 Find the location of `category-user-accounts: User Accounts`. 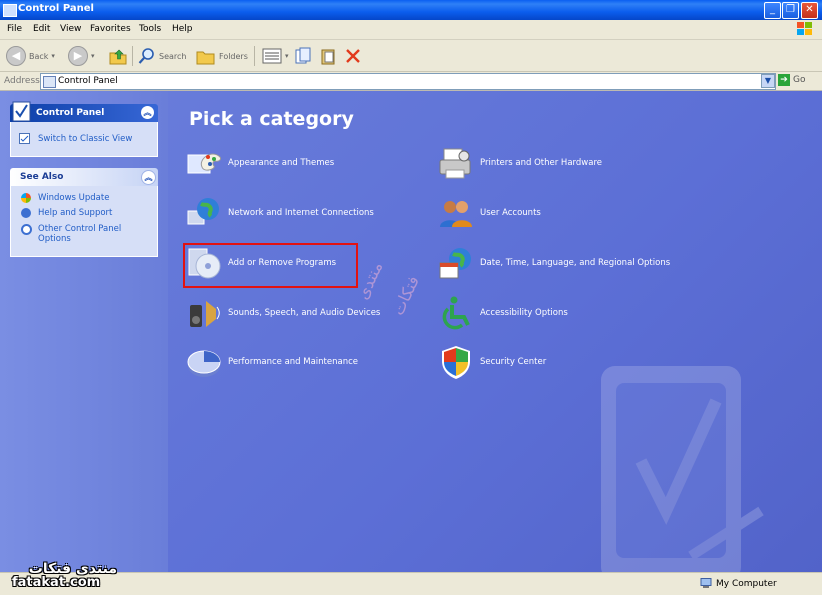

category-user-accounts: User Accounts is located at coordinates (489, 213).